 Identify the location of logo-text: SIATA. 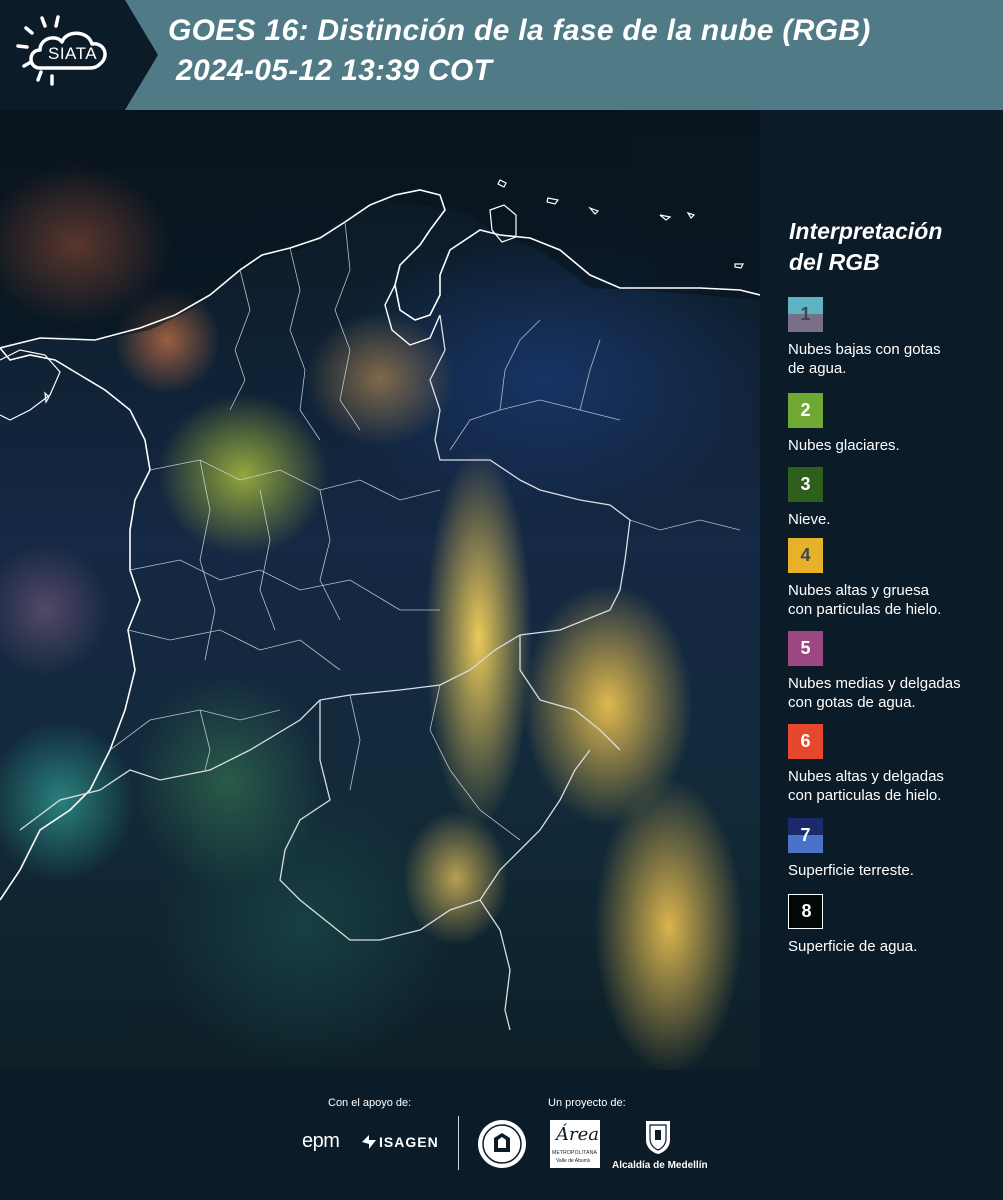
(73, 53).